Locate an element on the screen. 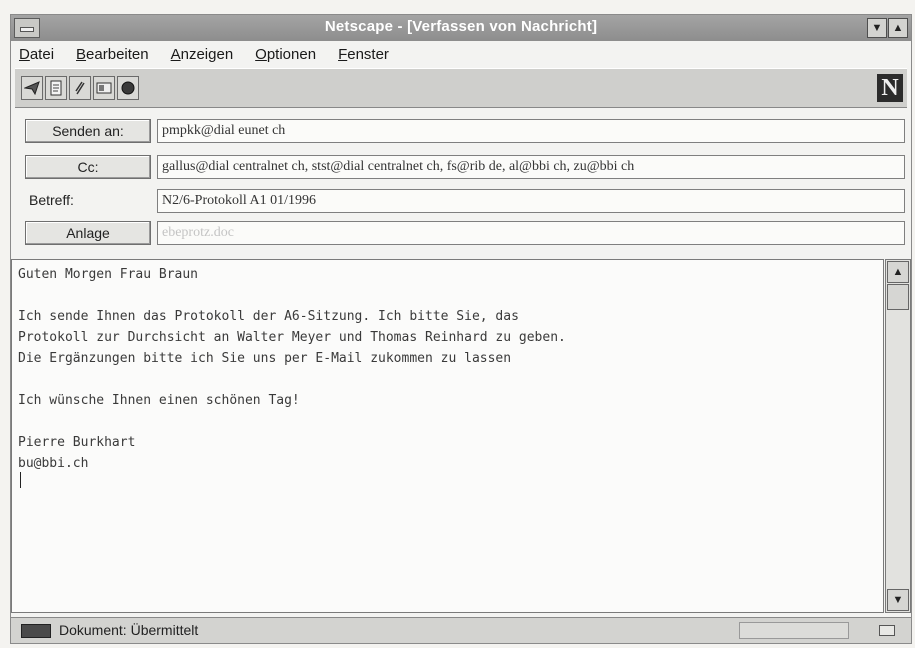  progress-box is located at coordinates (794, 630).